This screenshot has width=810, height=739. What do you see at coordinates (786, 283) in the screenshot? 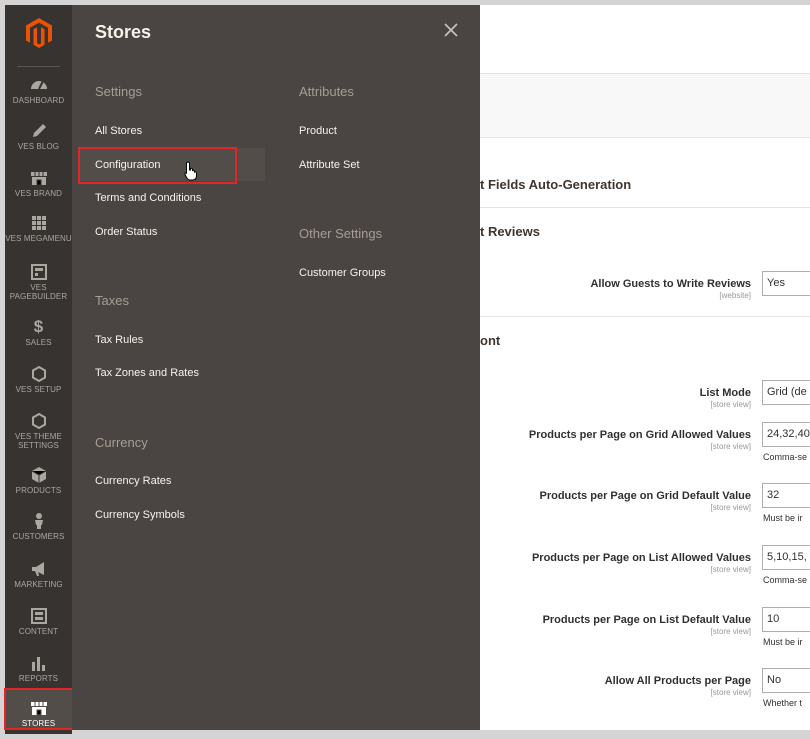
I see `allow-guests-select: Yes` at bounding box center [786, 283].